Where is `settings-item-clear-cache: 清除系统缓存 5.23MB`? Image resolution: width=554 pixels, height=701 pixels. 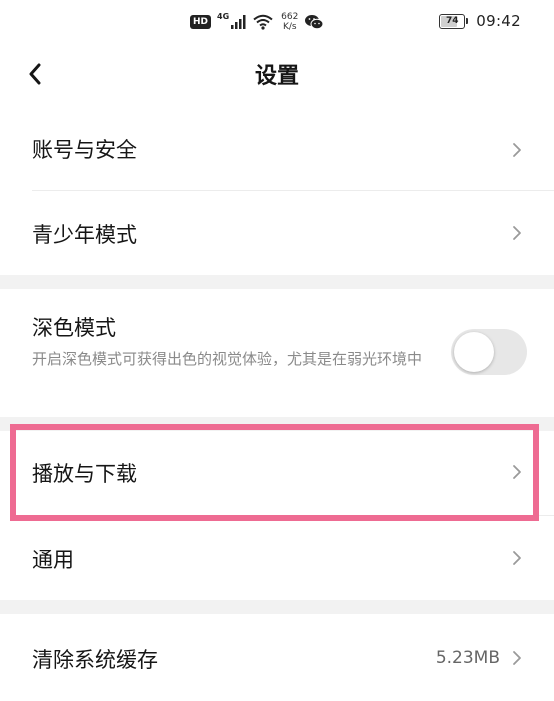
settings-item-clear-cache: 清除系统缓存 5.23MB is located at coordinates (277, 657).